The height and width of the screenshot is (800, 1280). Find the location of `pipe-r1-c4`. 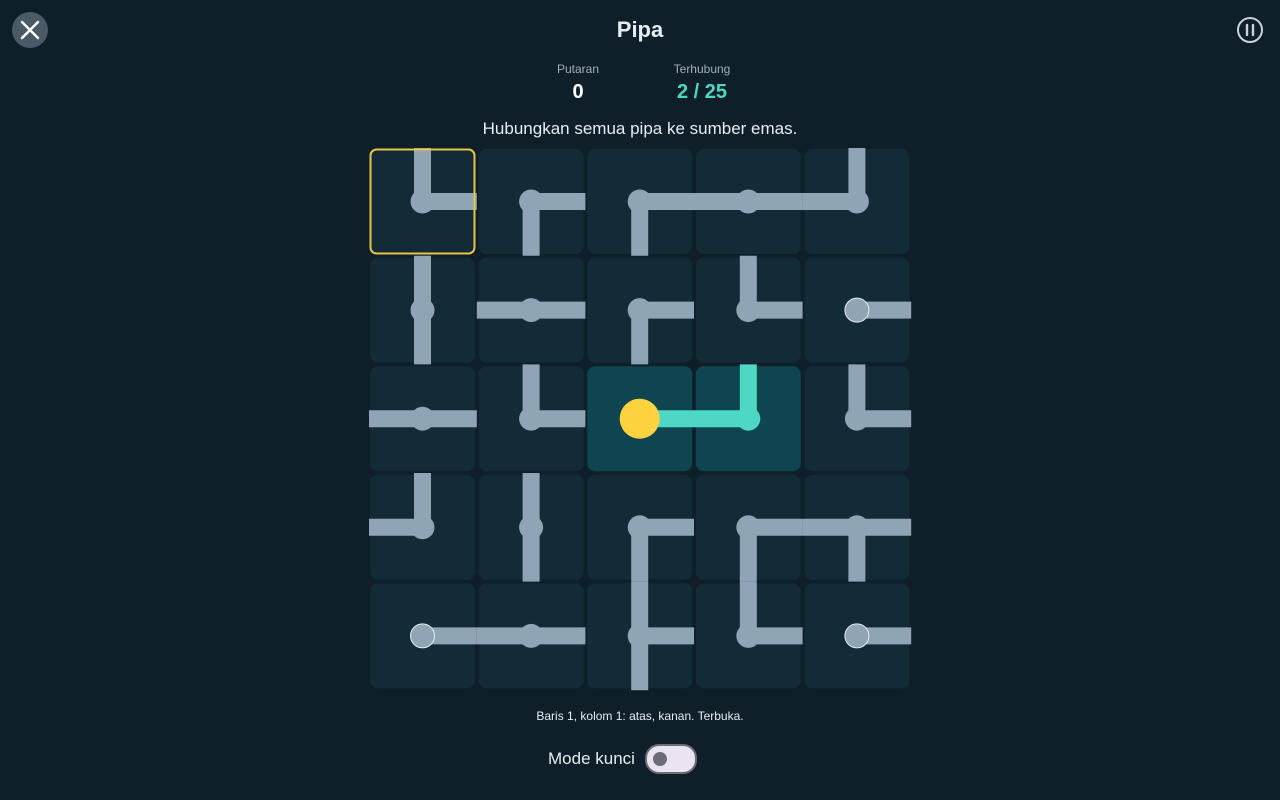

pipe-r1-c4 is located at coordinates (748, 201).